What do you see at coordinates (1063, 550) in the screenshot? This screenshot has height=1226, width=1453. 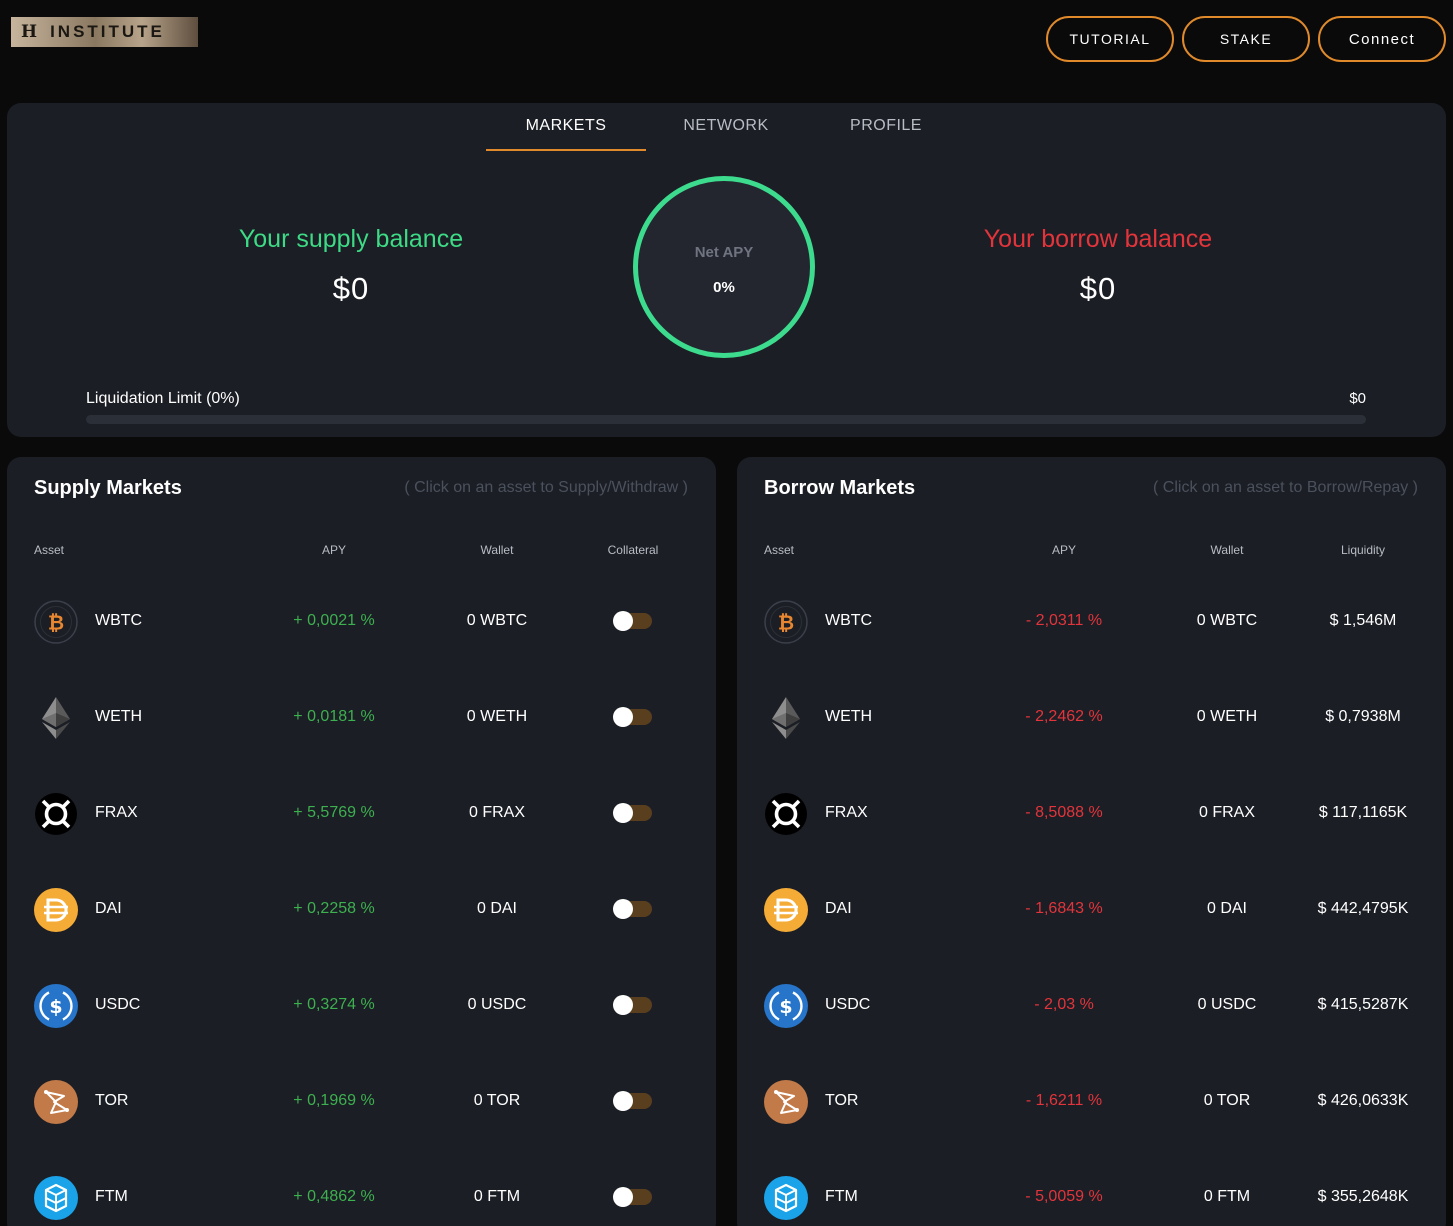 I see `borrow-col-apy: APY` at bounding box center [1063, 550].